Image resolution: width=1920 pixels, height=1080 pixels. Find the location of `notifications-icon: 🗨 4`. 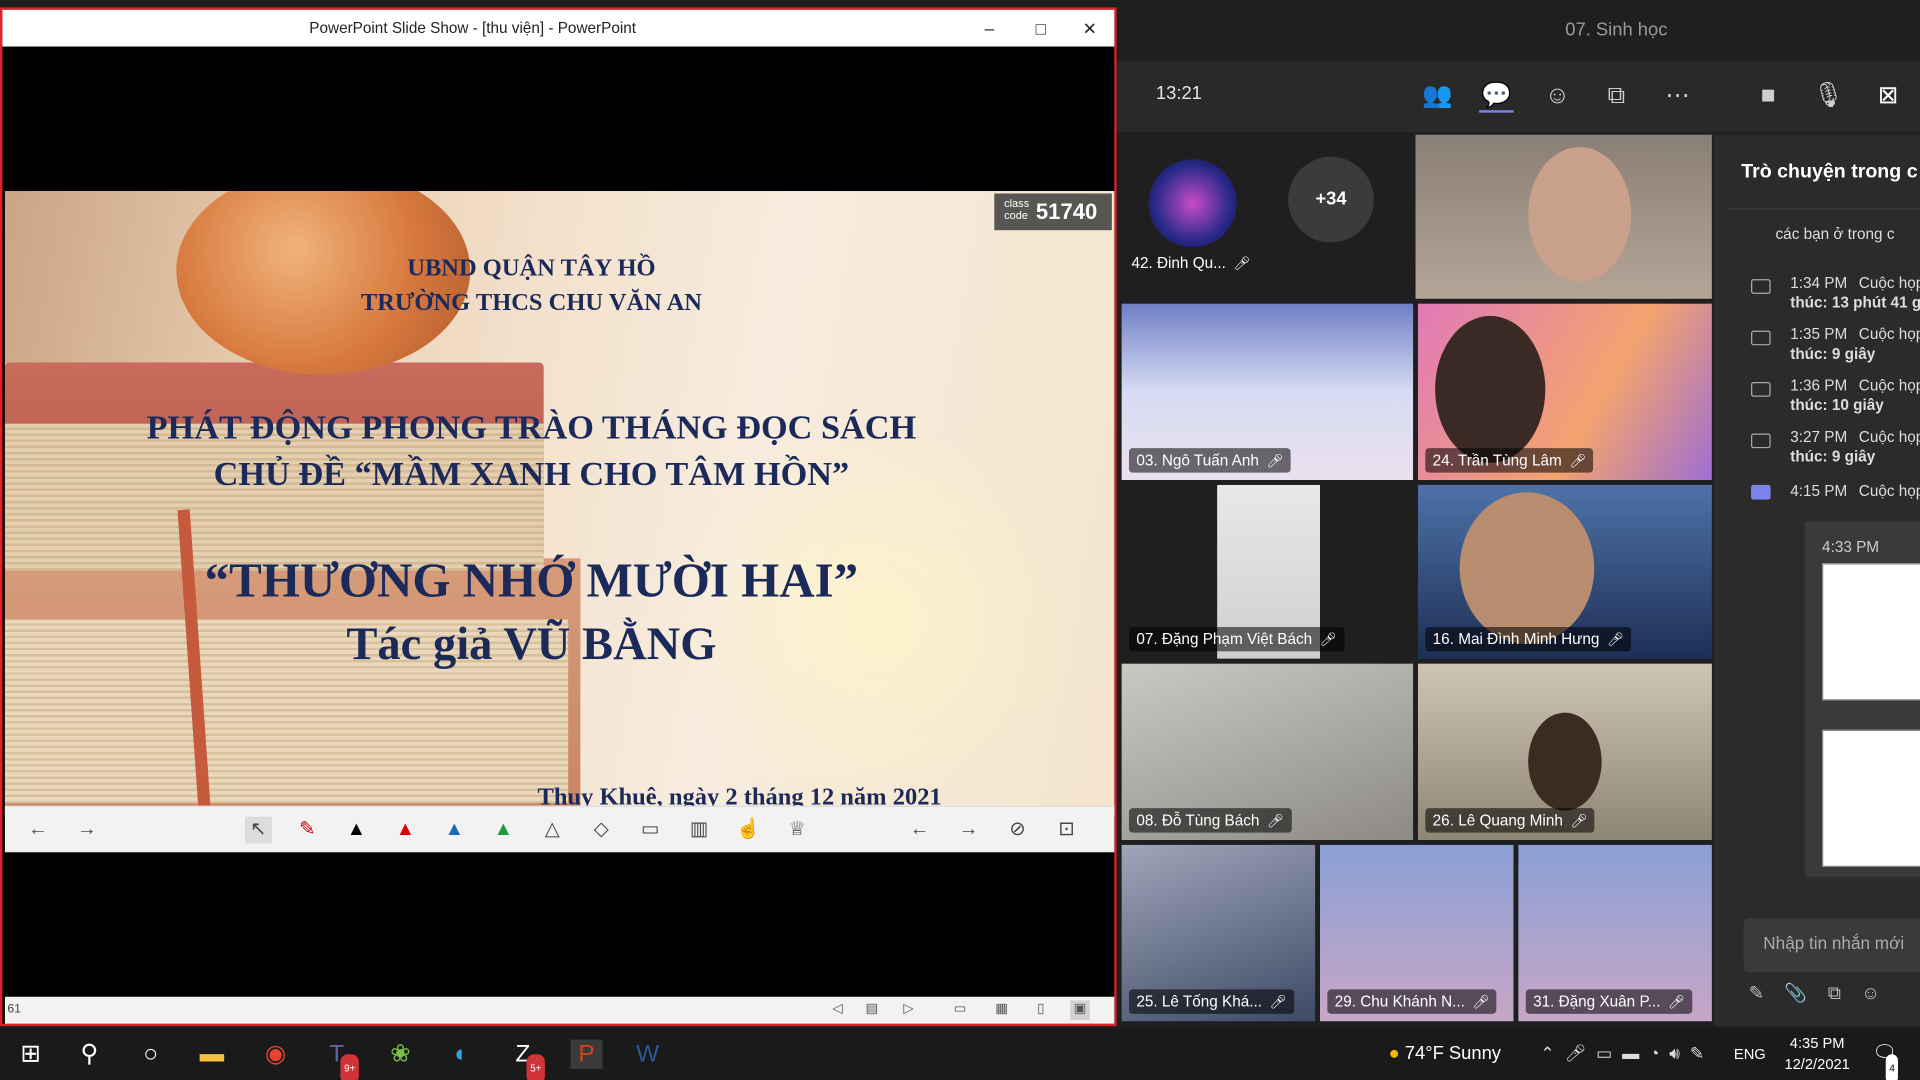

notifications-icon: 🗨 4 is located at coordinates (1885, 1060).